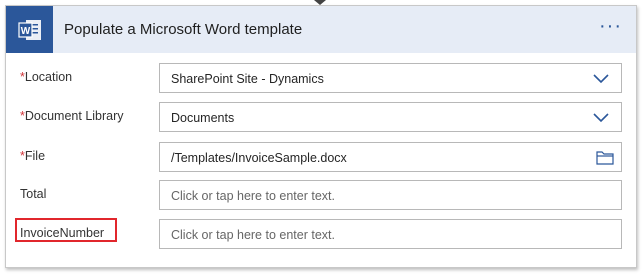  Describe the element at coordinates (72, 116) in the screenshot. I see `field-label-document-library: *Document Library` at that location.